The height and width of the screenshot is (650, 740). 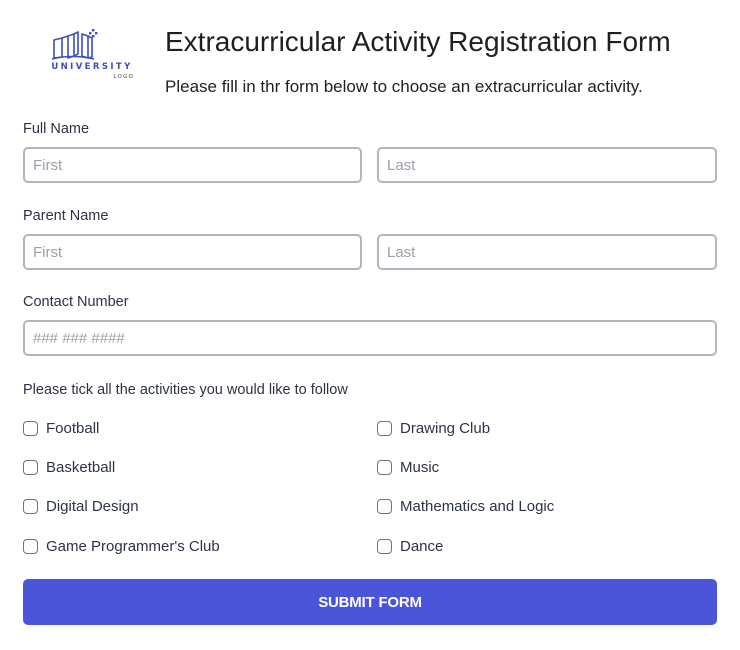 What do you see at coordinates (370, 602) in the screenshot?
I see `submit-form-button: SUBMIT FORM` at bounding box center [370, 602].